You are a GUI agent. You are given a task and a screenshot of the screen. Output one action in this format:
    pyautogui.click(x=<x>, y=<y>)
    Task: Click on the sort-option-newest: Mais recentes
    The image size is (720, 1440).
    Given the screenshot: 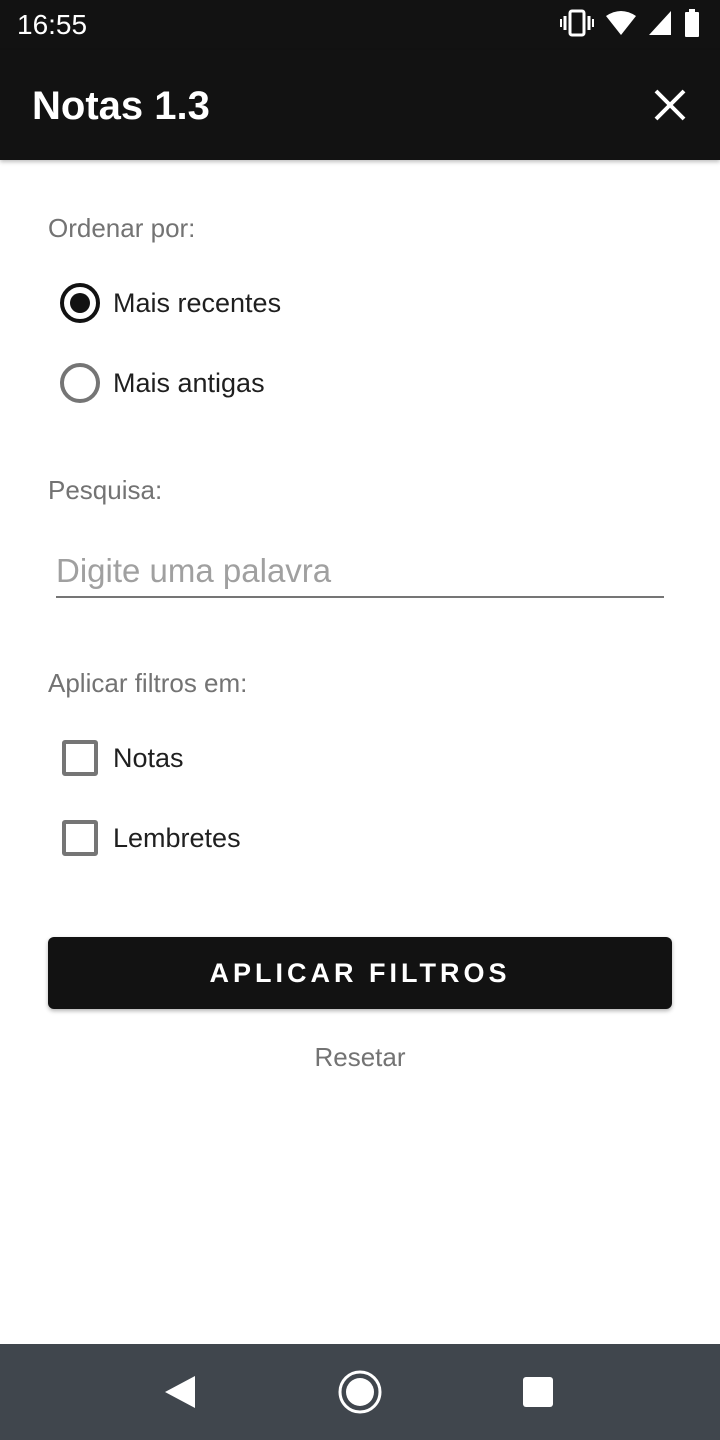 What is the action you would take?
    pyautogui.click(x=170, y=303)
    